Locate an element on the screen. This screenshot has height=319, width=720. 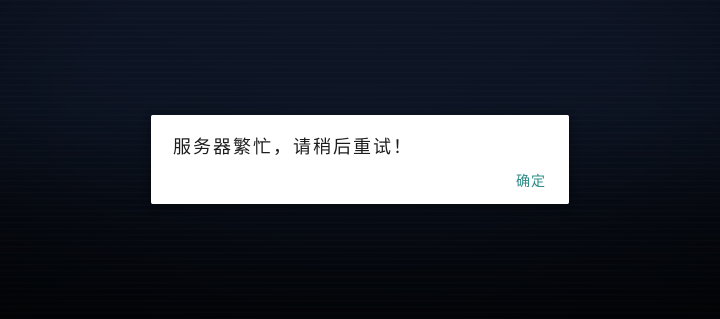
dialog-message: 服务器繁忙，请稍后重试！ is located at coordinates (293, 147).